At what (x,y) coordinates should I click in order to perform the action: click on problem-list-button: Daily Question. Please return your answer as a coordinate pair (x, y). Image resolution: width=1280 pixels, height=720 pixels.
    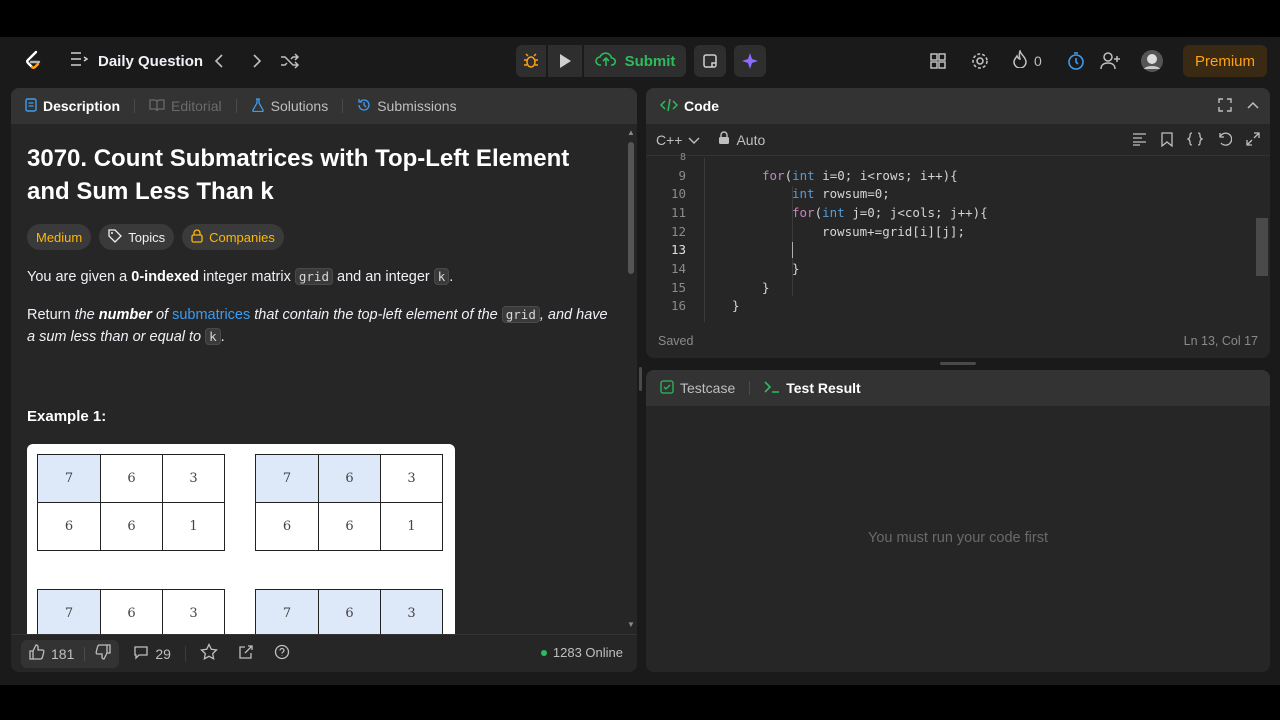
    Looking at the image, I should click on (136, 61).